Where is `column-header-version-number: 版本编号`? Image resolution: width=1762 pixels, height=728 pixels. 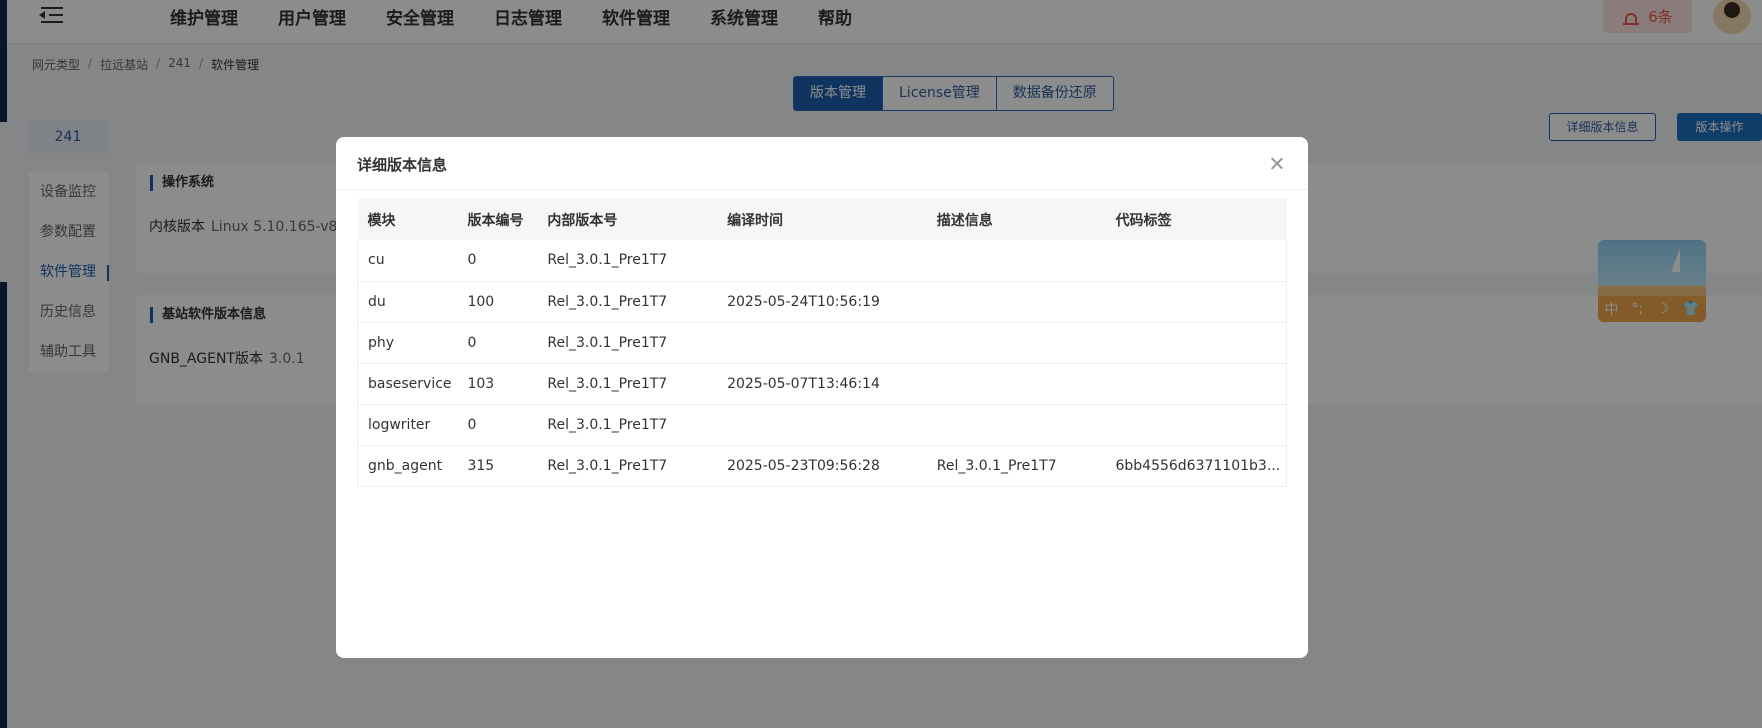 column-header-version-number: 版本编号 is located at coordinates (497, 219).